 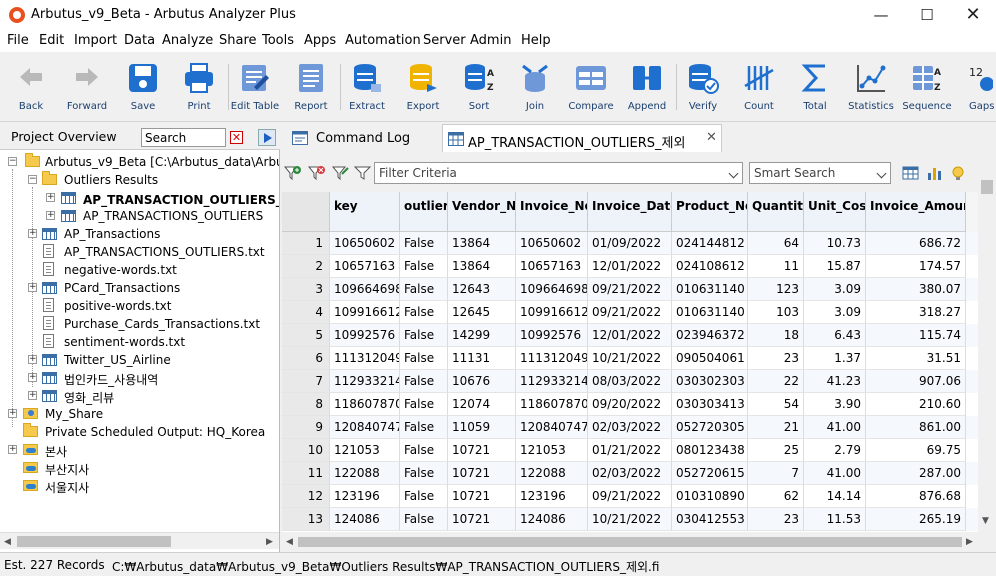 What do you see at coordinates (143, 87) in the screenshot?
I see `save-button: Save` at bounding box center [143, 87].